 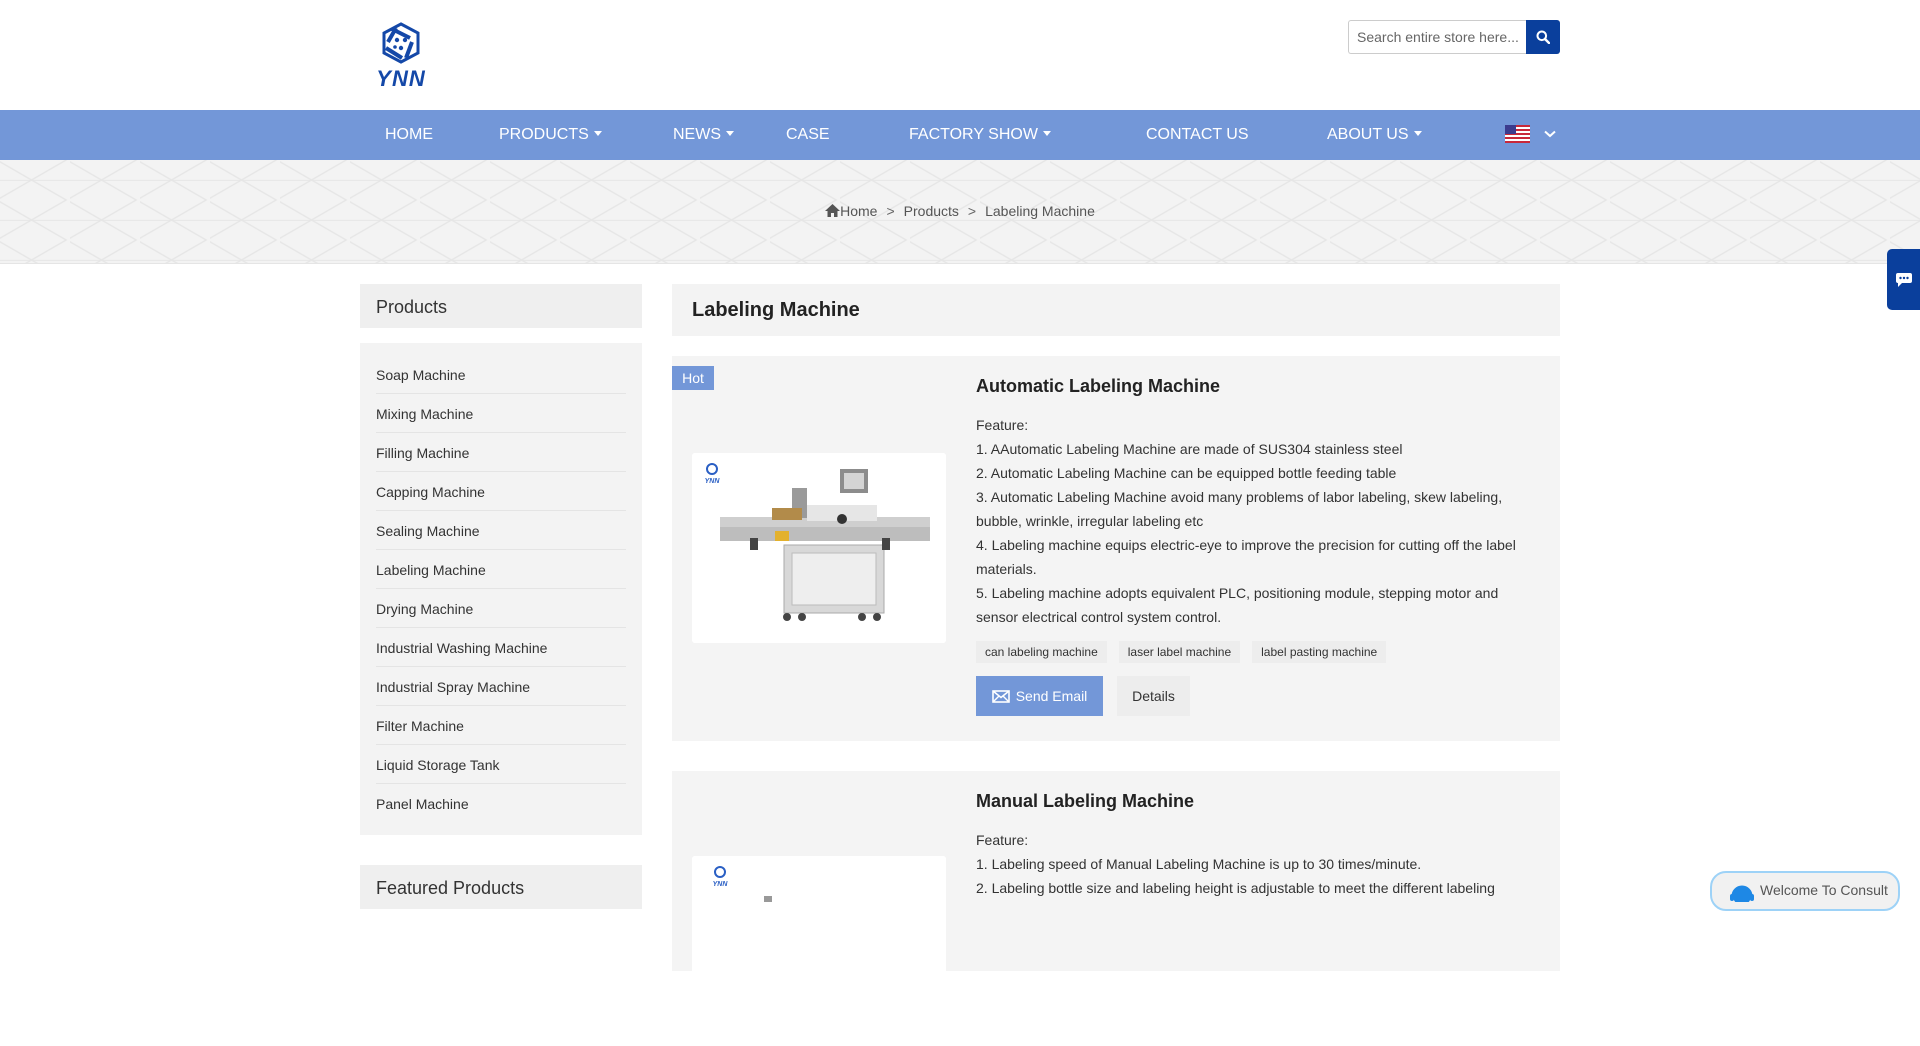 What do you see at coordinates (501, 608) in the screenshot?
I see `sidebar-item-drying-machine: Drying Machine` at bounding box center [501, 608].